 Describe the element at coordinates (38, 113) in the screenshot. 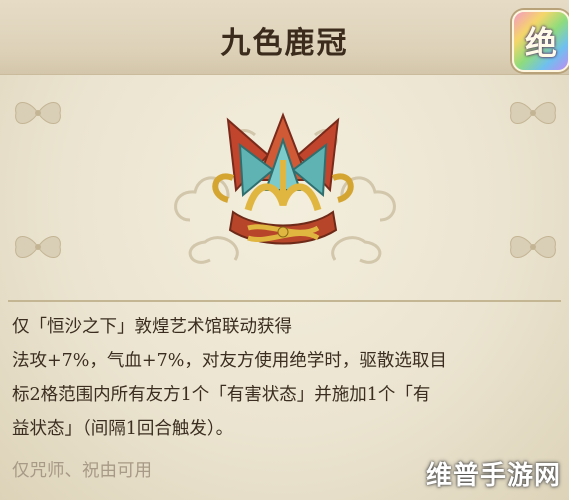

I see `ornament-top-left-icon` at that location.